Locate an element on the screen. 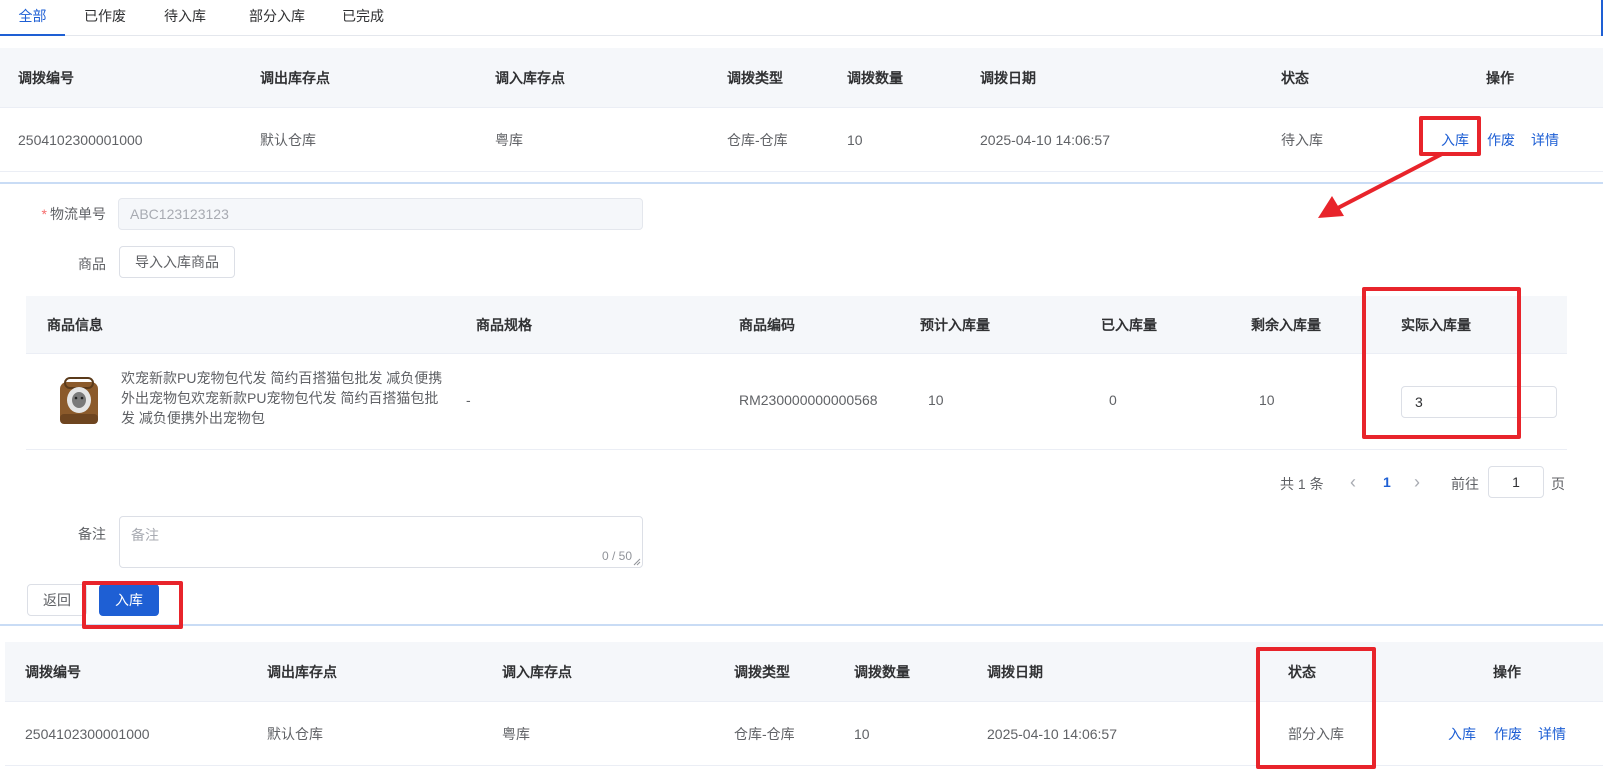  row-status: 部分入库 is located at coordinates (1316, 734).